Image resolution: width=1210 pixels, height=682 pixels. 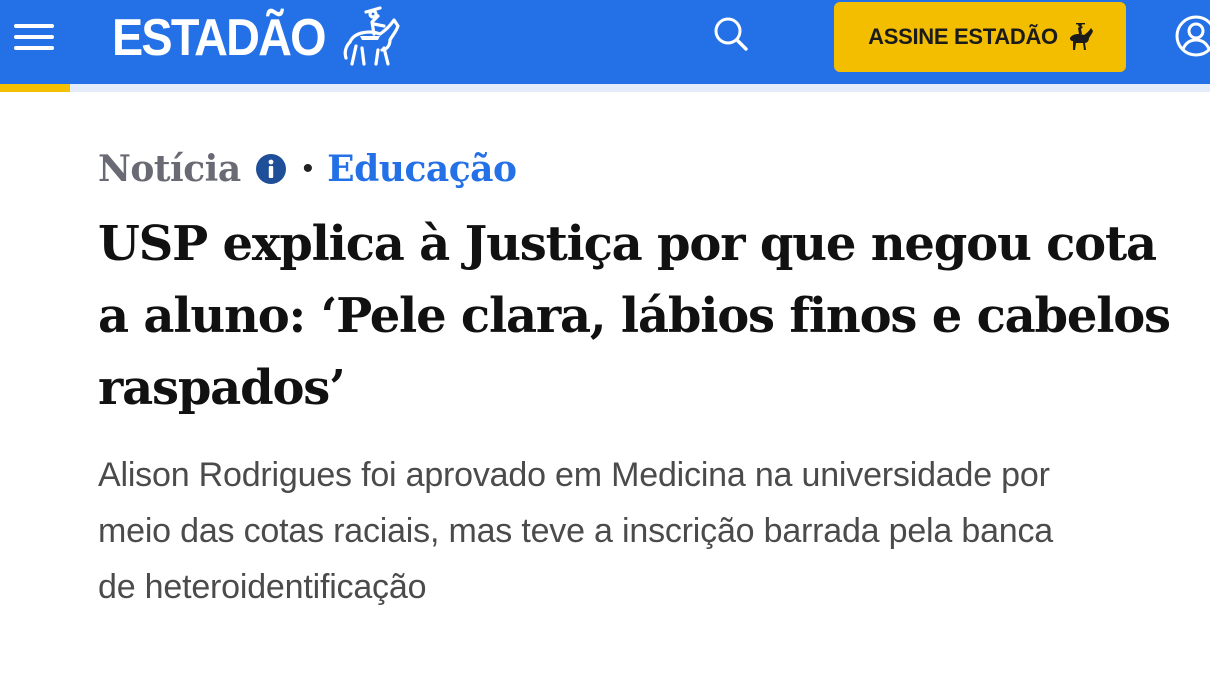 I want to click on category-link: Educação, so click(x=422, y=169).